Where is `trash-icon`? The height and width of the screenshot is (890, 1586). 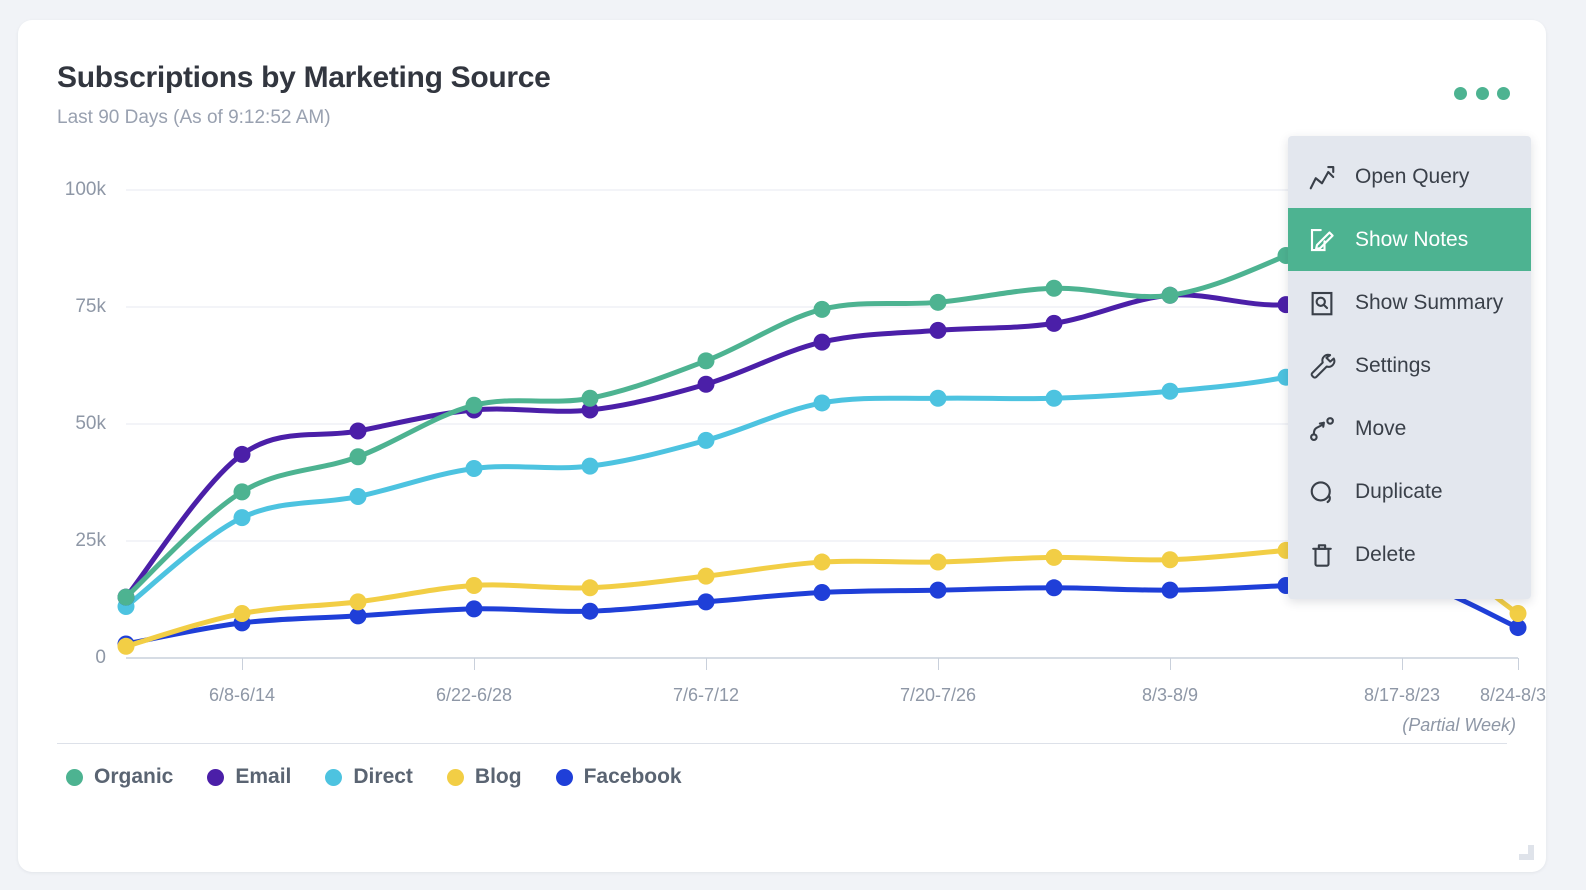 trash-icon is located at coordinates (1322, 555).